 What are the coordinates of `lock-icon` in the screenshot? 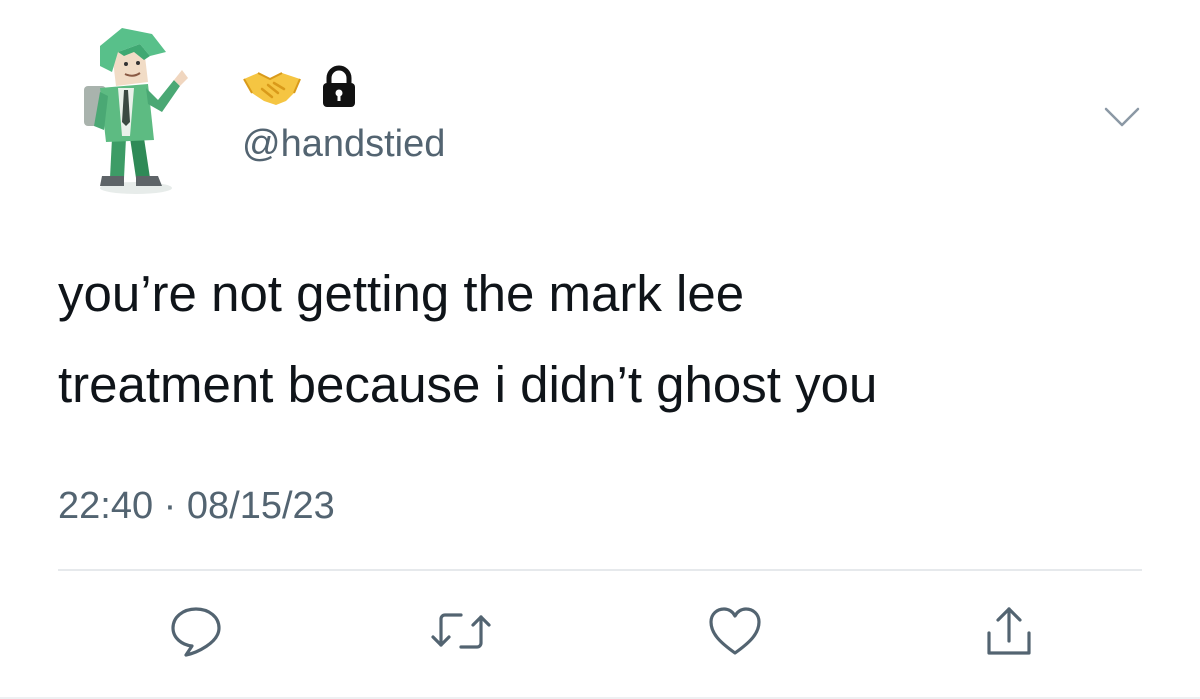 It's located at (339, 87).